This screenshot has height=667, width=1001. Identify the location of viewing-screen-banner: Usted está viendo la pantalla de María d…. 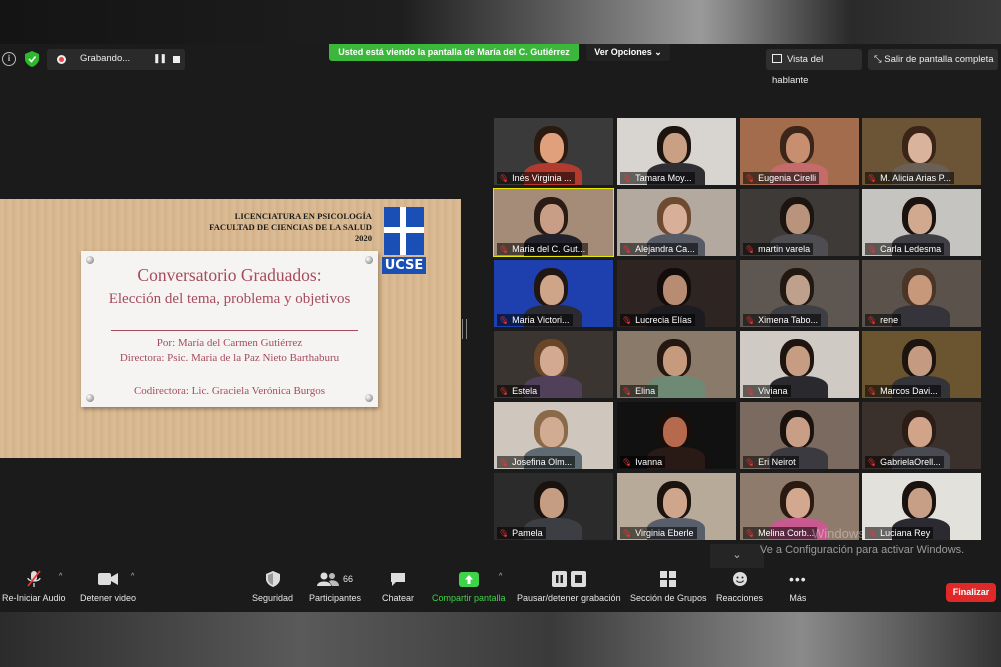
(454, 52).